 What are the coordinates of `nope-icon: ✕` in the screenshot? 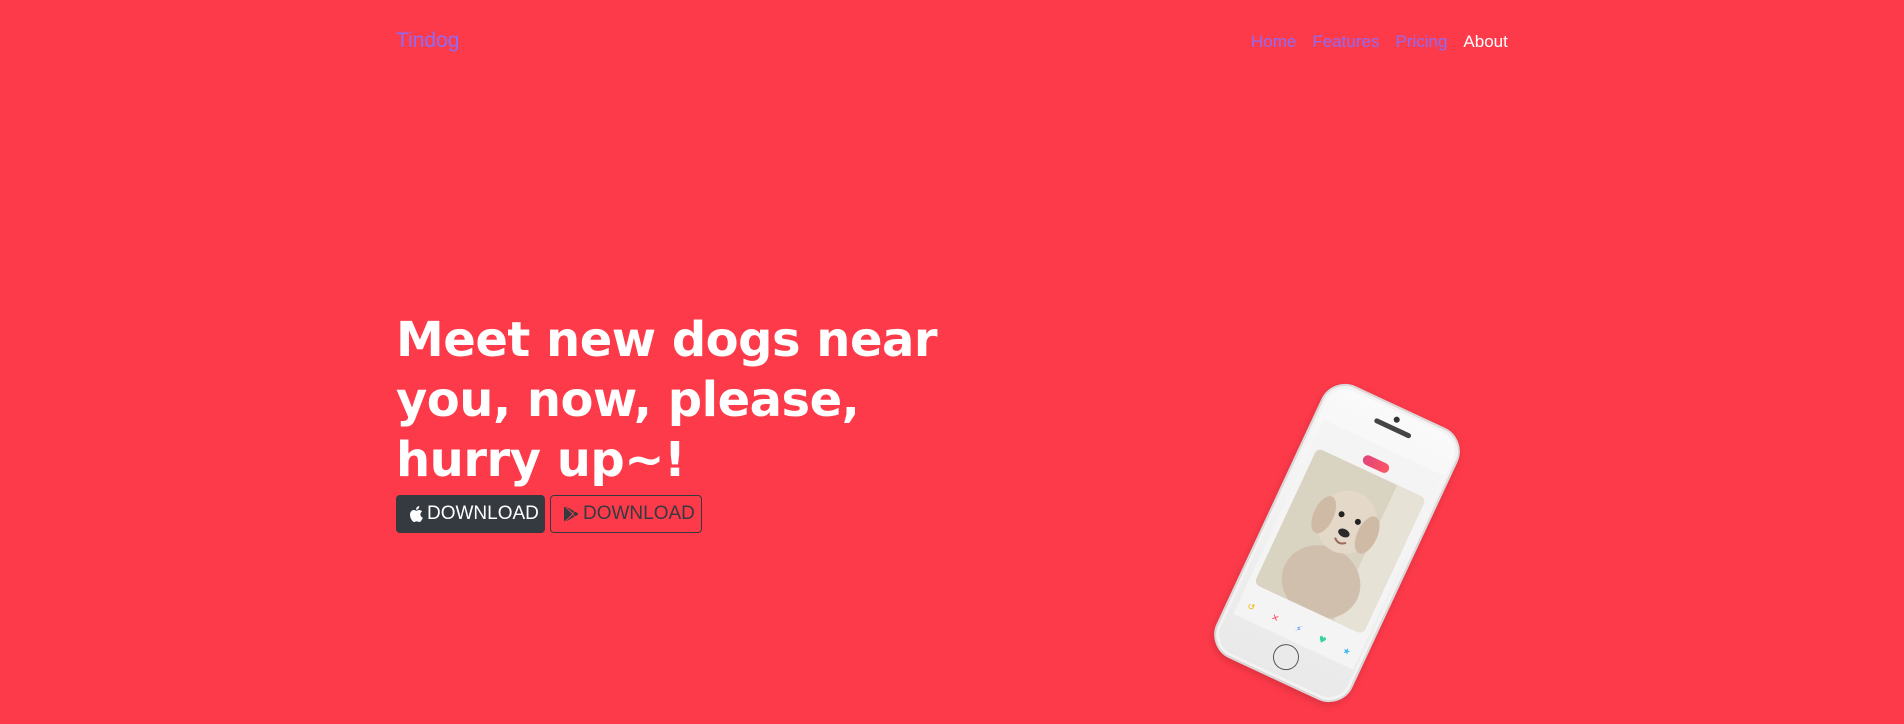 It's located at (1275, 618).